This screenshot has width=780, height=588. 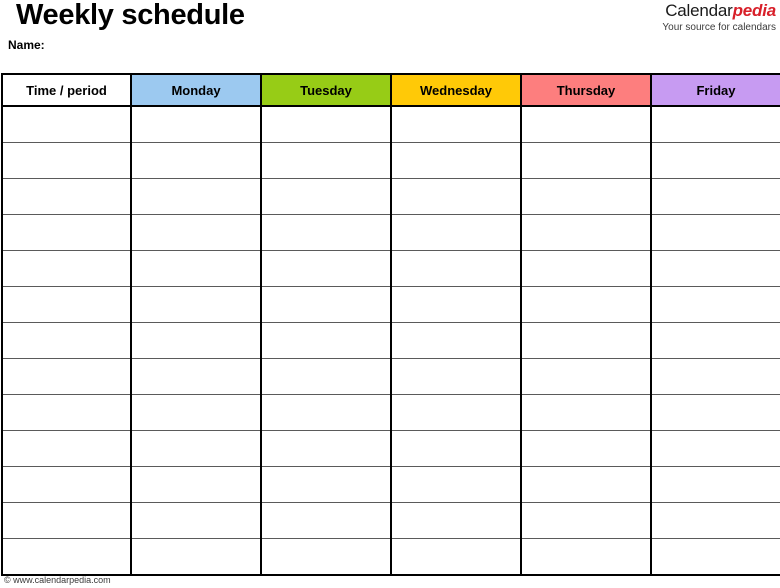 I want to click on column-header-friday: Friday, so click(x=715, y=90).